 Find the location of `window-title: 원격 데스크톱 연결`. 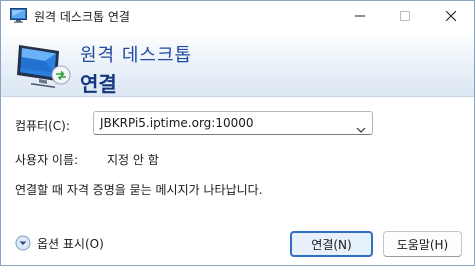

window-title: 원격 데스크톱 연결 is located at coordinates (82, 17).